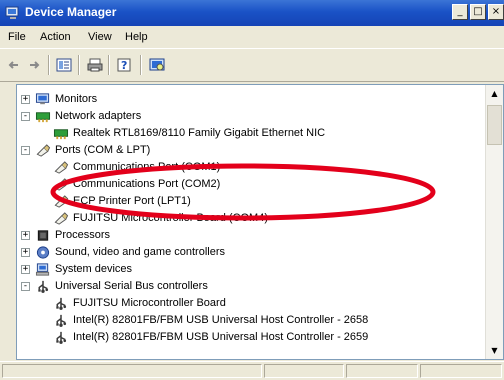  What do you see at coordinates (55, 37) in the screenshot?
I see `menu-action: Action` at bounding box center [55, 37].